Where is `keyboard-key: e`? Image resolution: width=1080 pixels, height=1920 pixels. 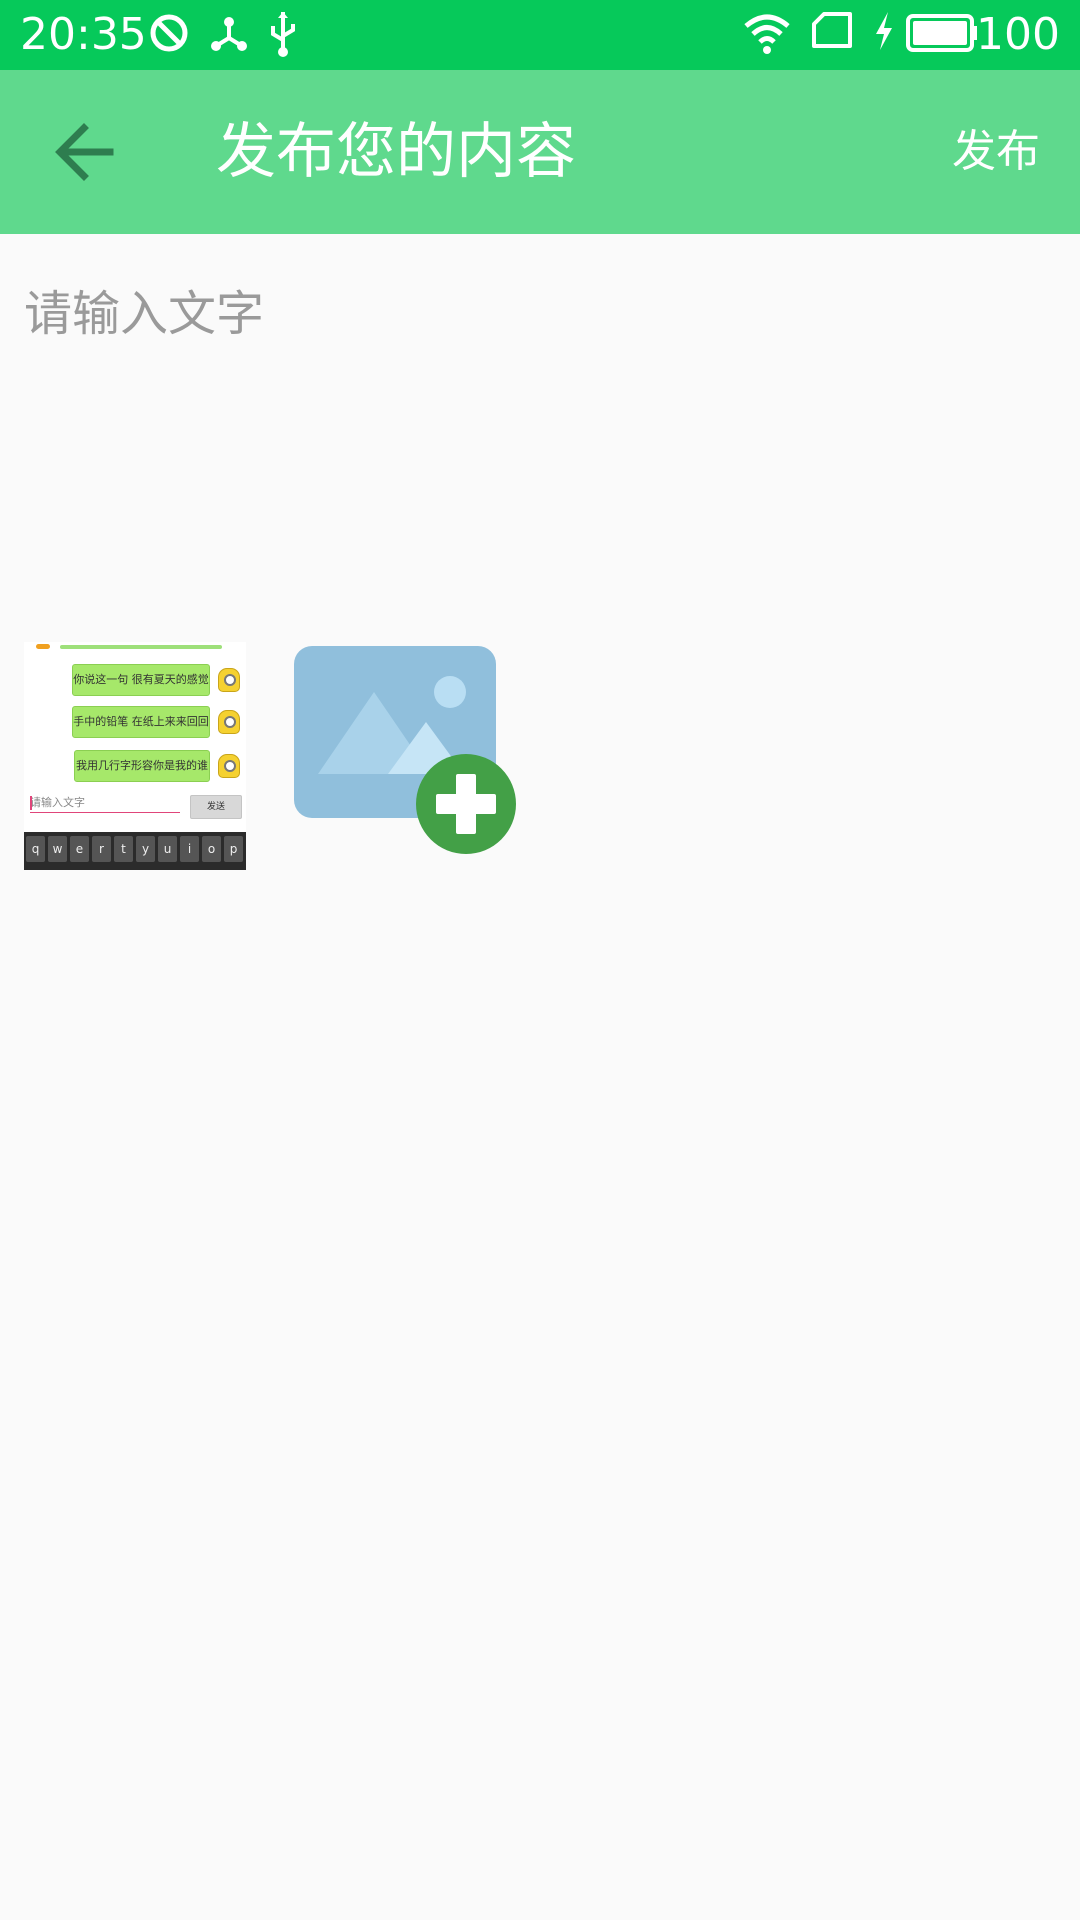
keyboard-key: e is located at coordinates (79, 849).